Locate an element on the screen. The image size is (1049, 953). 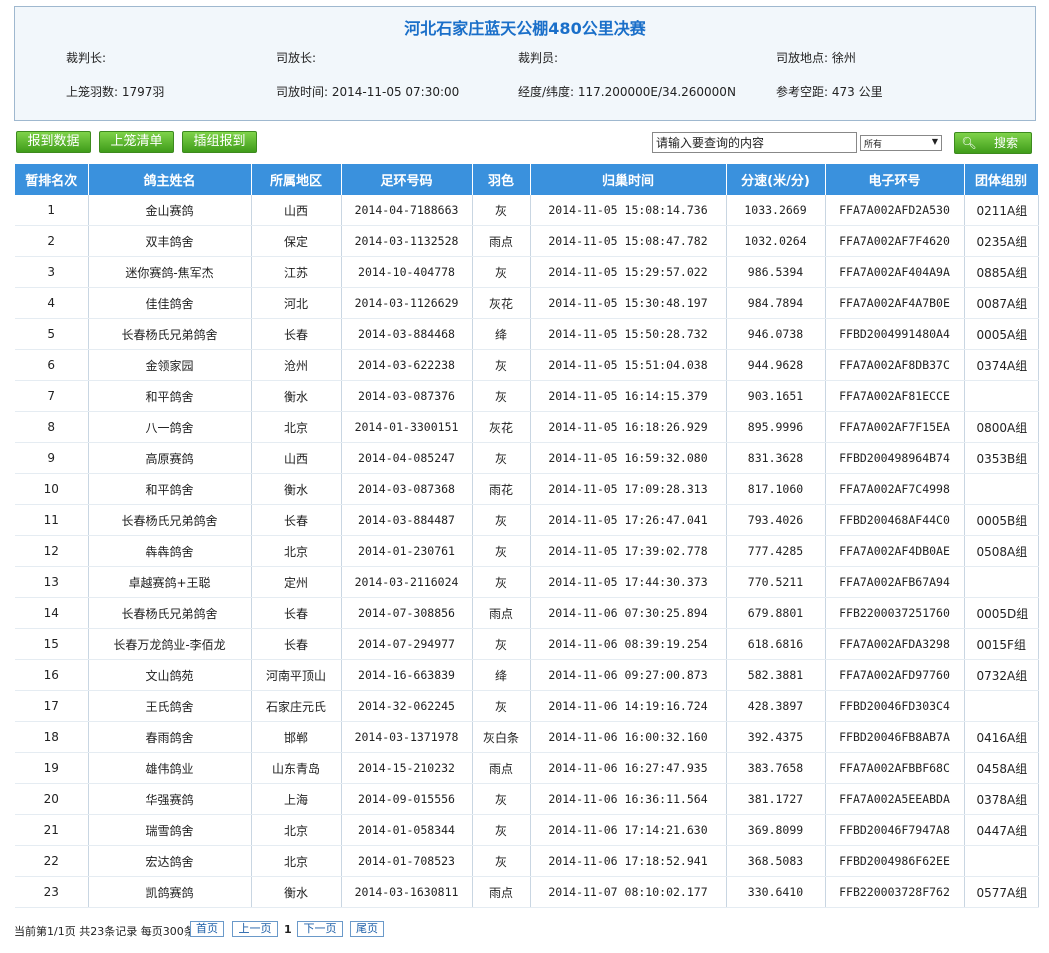
speed-cell: 817.1060 is located at coordinates (776, 489).